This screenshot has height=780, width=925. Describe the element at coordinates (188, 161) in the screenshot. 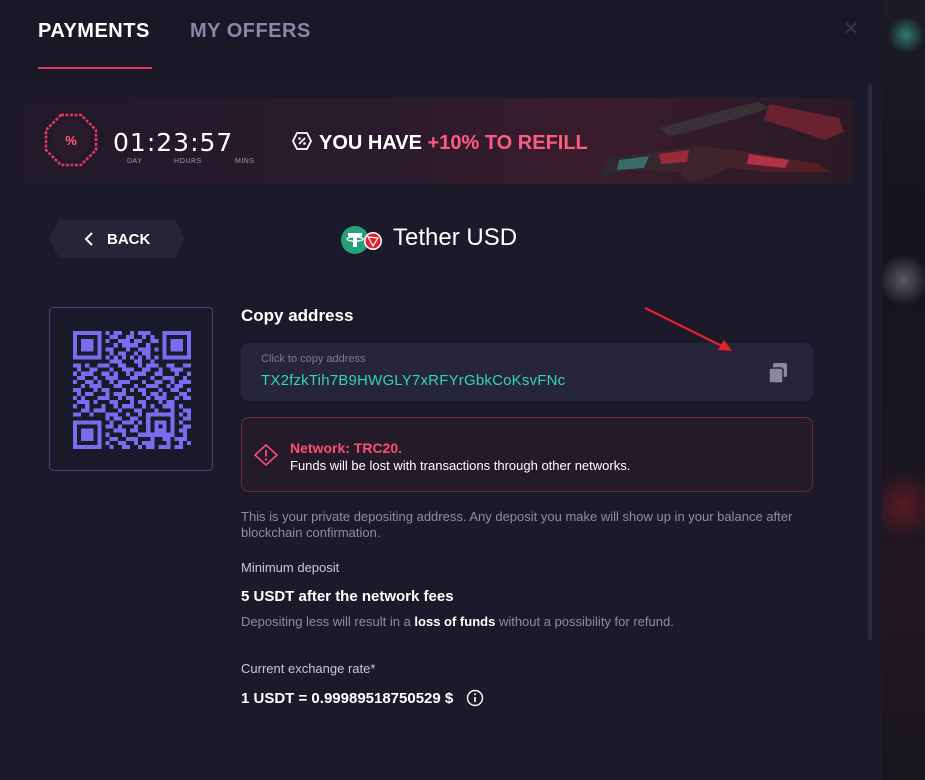

I see `timer-label-hours: HOURS` at that location.